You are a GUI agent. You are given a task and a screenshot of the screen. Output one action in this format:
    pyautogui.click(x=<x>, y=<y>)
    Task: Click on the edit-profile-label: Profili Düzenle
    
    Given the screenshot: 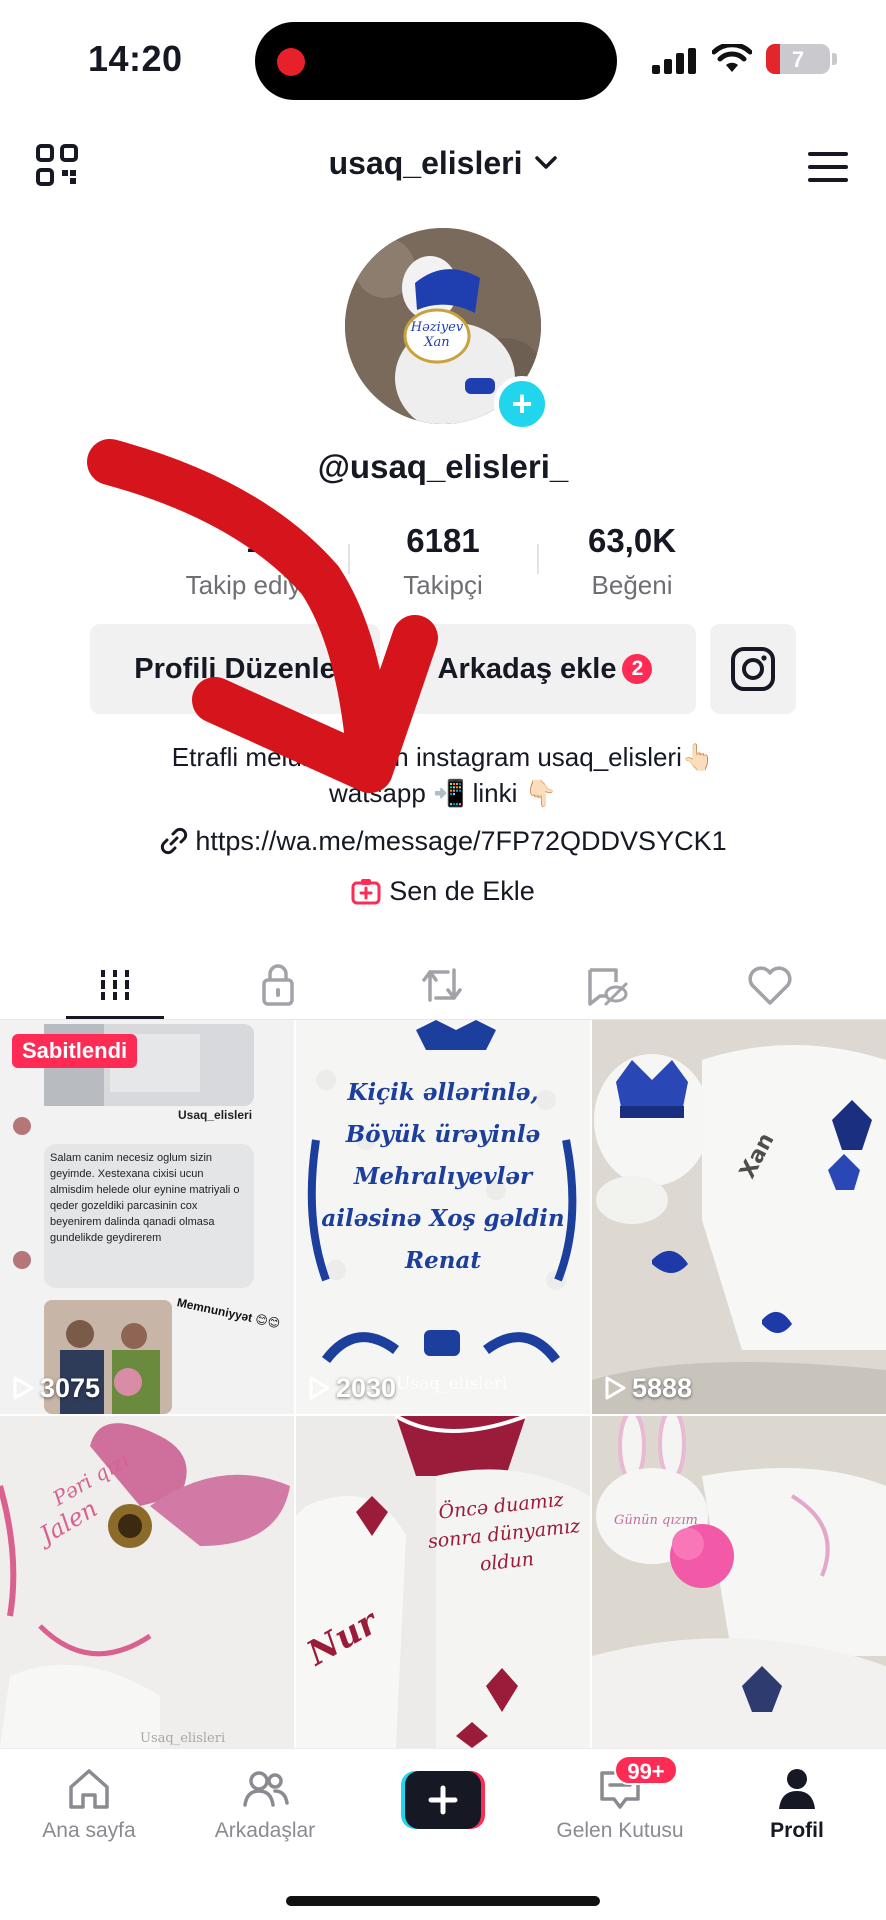 What is the action you would take?
    pyautogui.click(x=235, y=669)
    